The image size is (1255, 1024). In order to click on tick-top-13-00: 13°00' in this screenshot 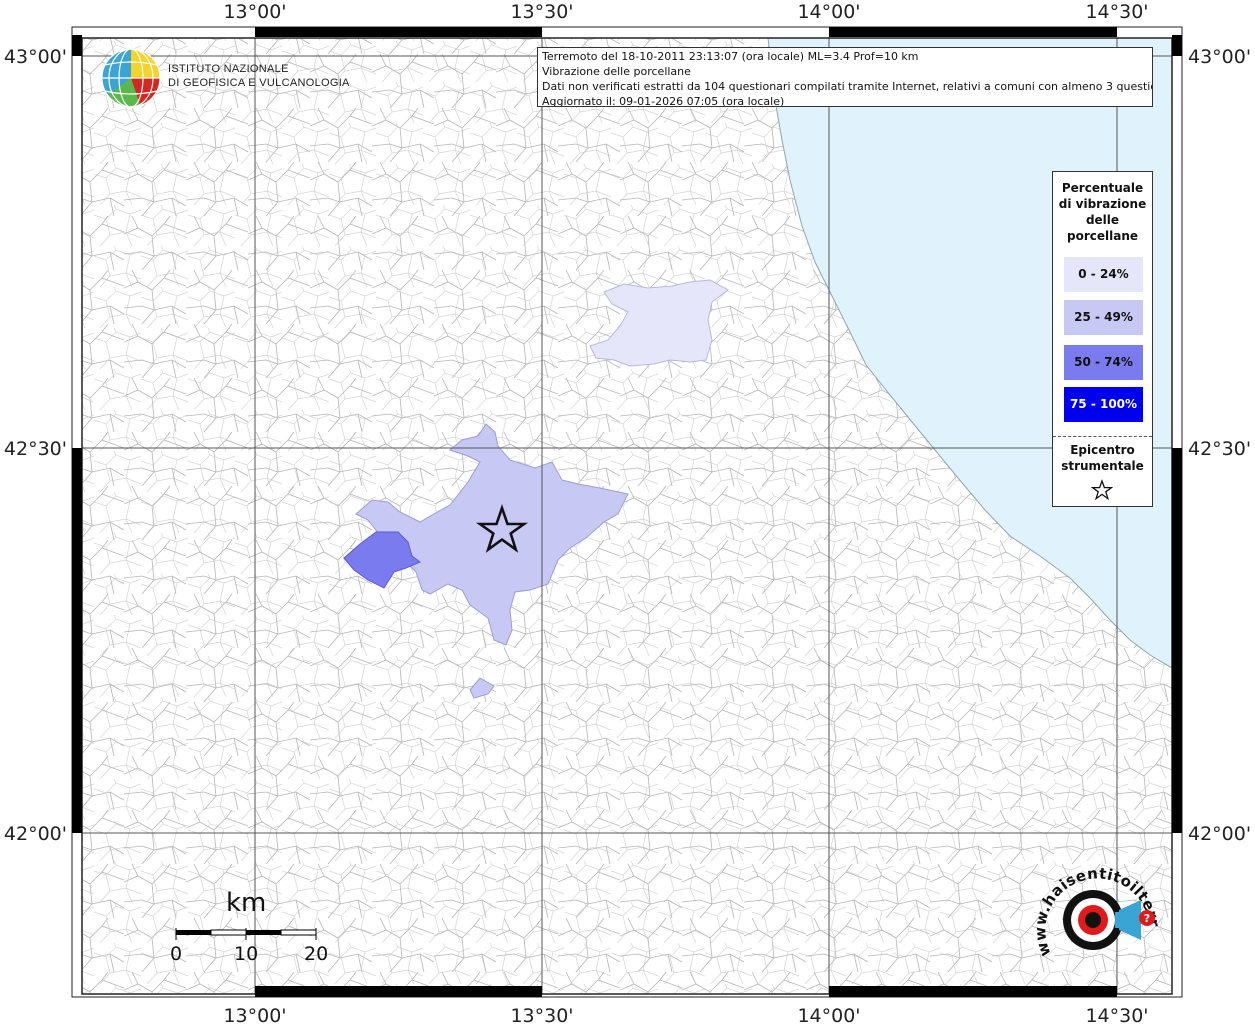, I will do `click(254, 12)`.